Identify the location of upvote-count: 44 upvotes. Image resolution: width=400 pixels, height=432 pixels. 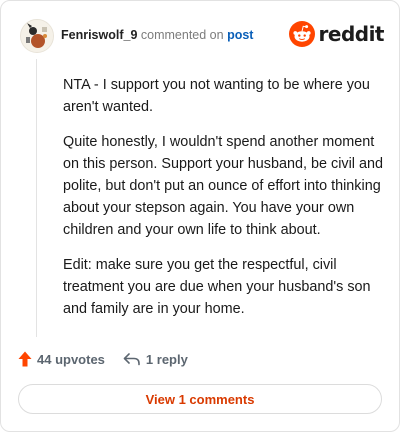
(71, 359).